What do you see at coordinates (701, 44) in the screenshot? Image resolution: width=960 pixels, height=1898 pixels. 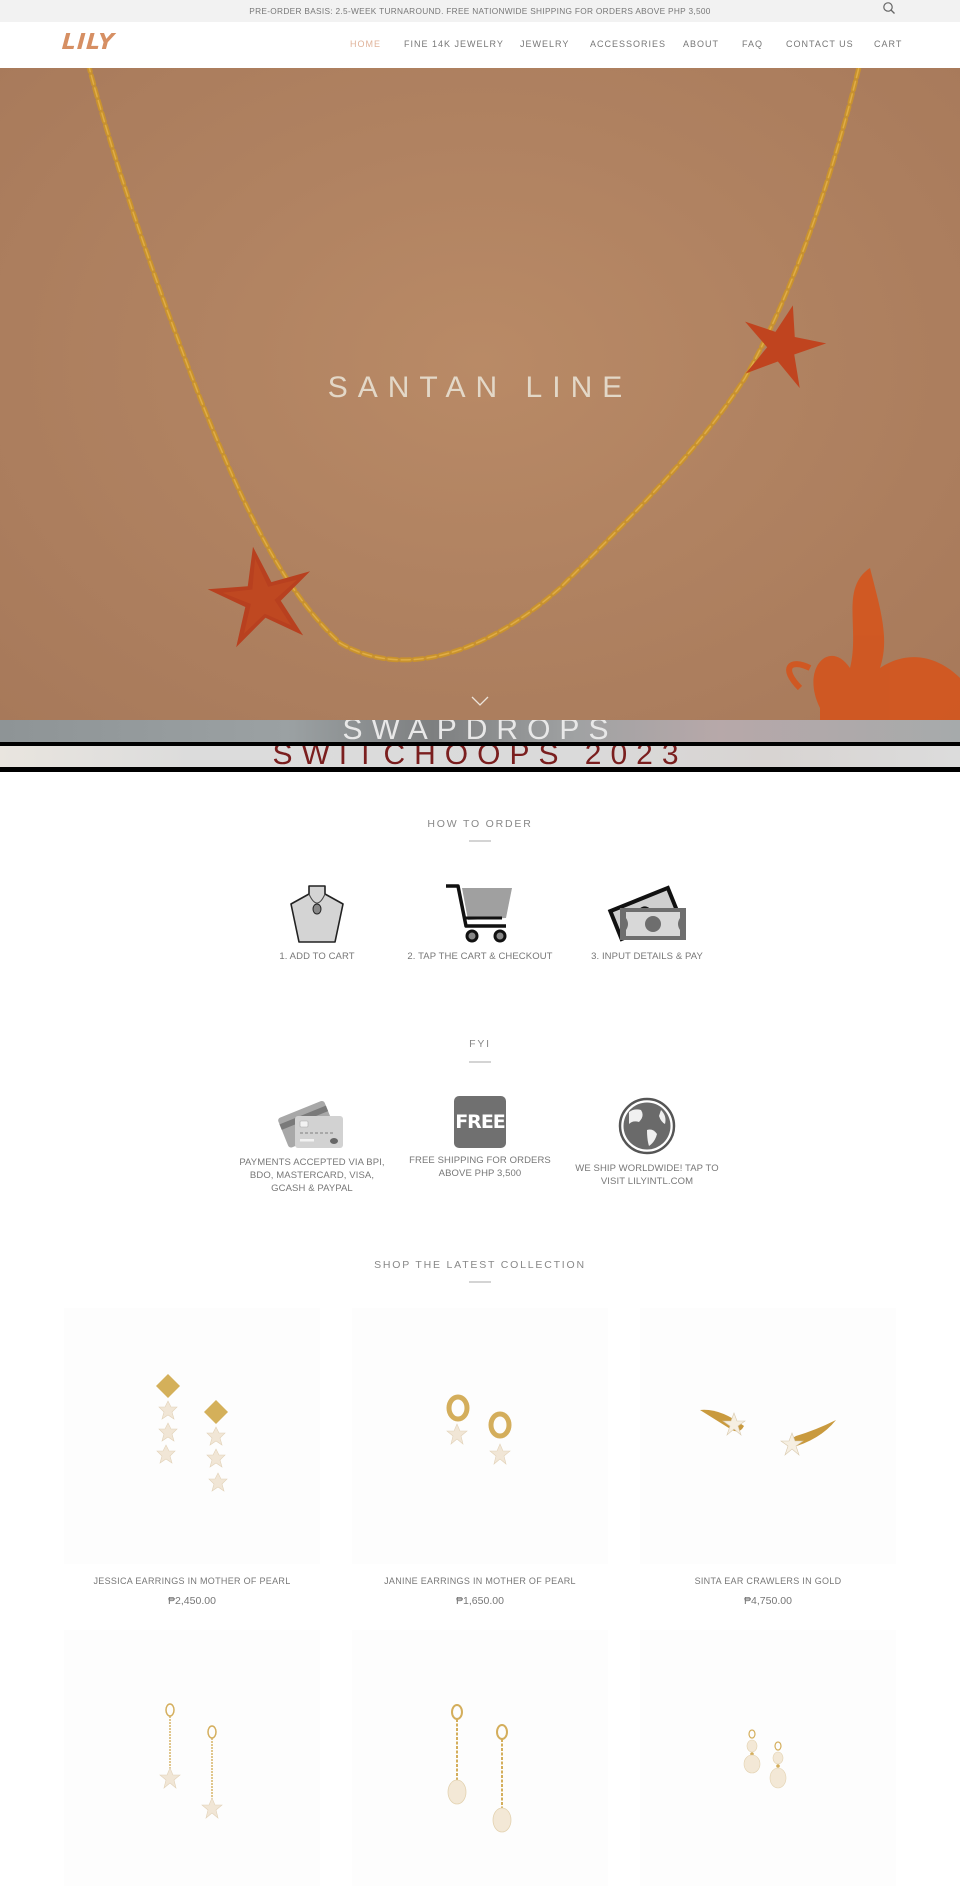 I see `nav-about: ABOUT` at bounding box center [701, 44].